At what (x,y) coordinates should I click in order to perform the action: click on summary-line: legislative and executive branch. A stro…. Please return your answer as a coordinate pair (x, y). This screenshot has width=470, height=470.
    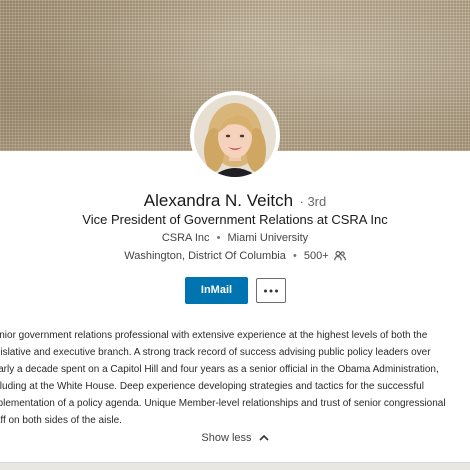
    Looking at the image, I should click on (215, 352).